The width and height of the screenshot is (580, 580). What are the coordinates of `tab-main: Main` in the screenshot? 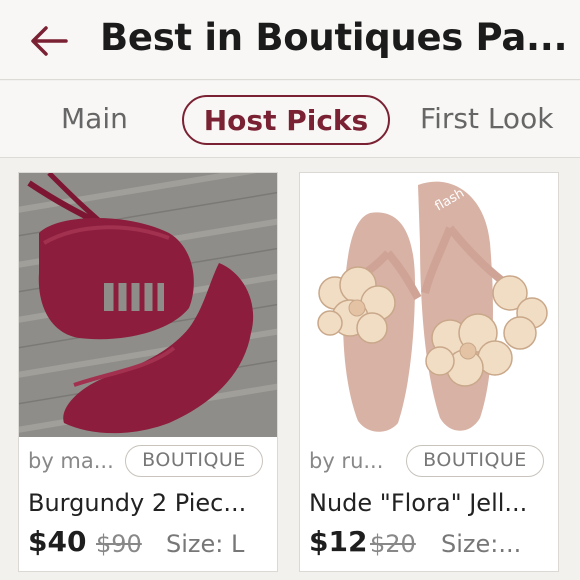 It's located at (94, 120).